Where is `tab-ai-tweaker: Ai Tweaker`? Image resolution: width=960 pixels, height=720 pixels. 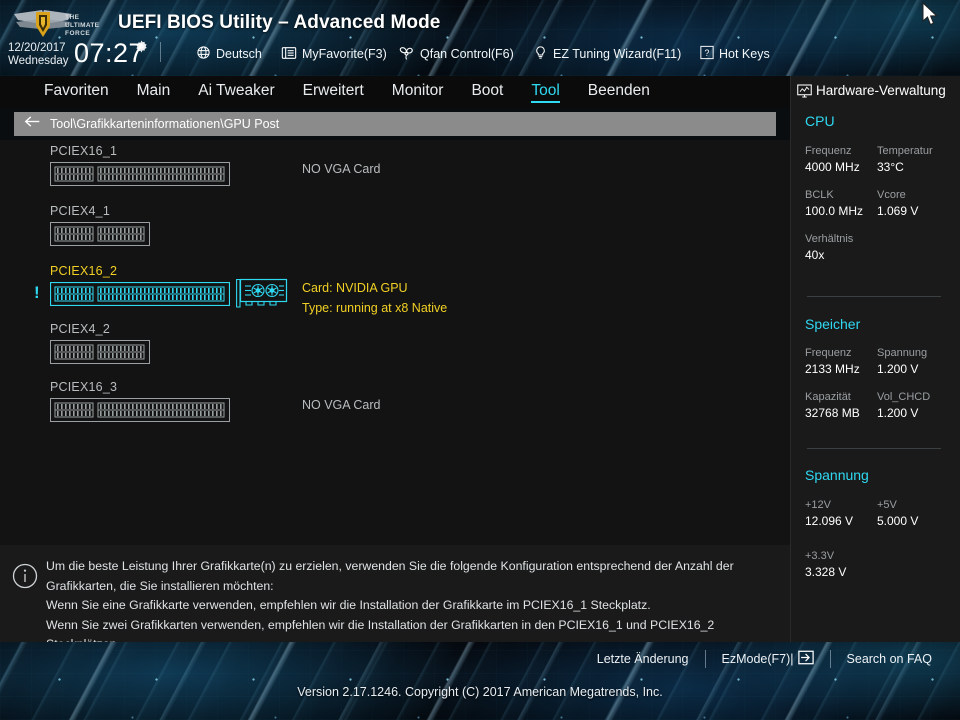
tab-ai-tweaker: Ai Tweaker is located at coordinates (236, 92).